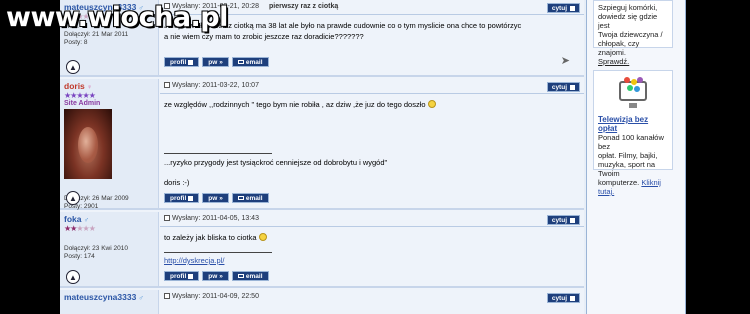 Image resolution: width=750 pixels, height=314 pixels. What do you see at coordinates (559, 8) in the screenshot?
I see `quote-label: cytuj` at bounding box center [559, 8].